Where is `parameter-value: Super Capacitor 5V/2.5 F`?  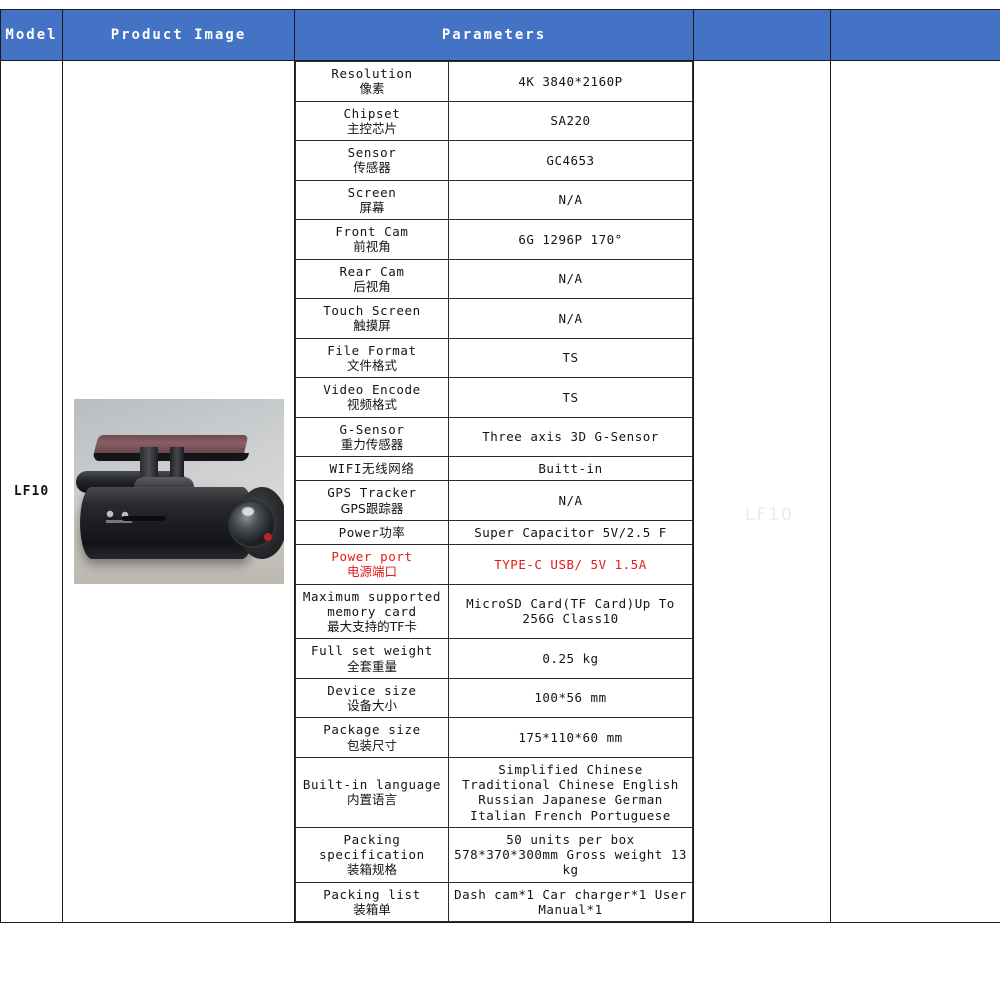 parameter-value: Super Capacitor 5V/2.5 F is located at coordinates (570, 532).